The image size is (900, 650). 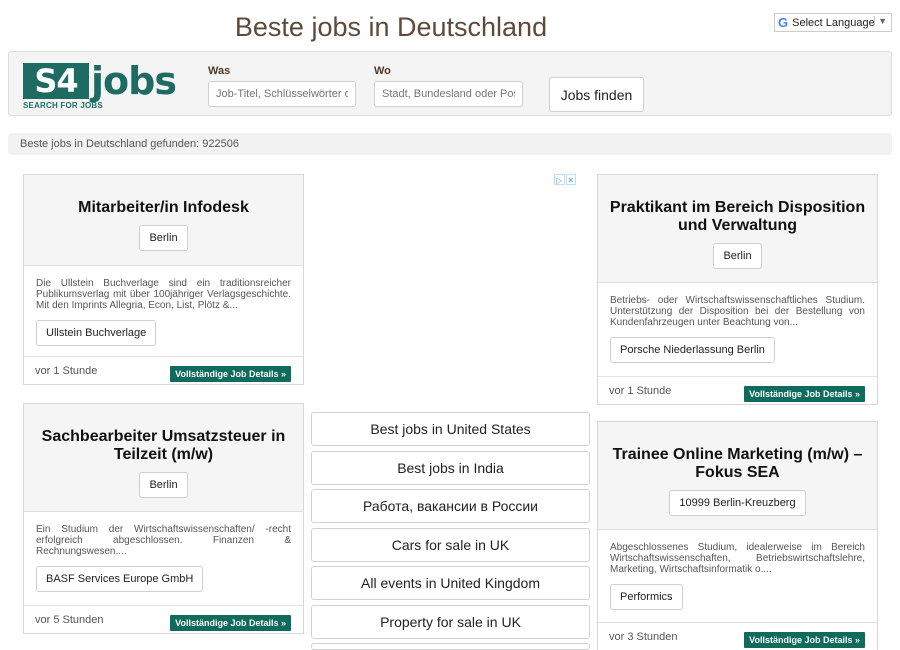 I want to click on google-icon: G, so click(x=783, y=22).